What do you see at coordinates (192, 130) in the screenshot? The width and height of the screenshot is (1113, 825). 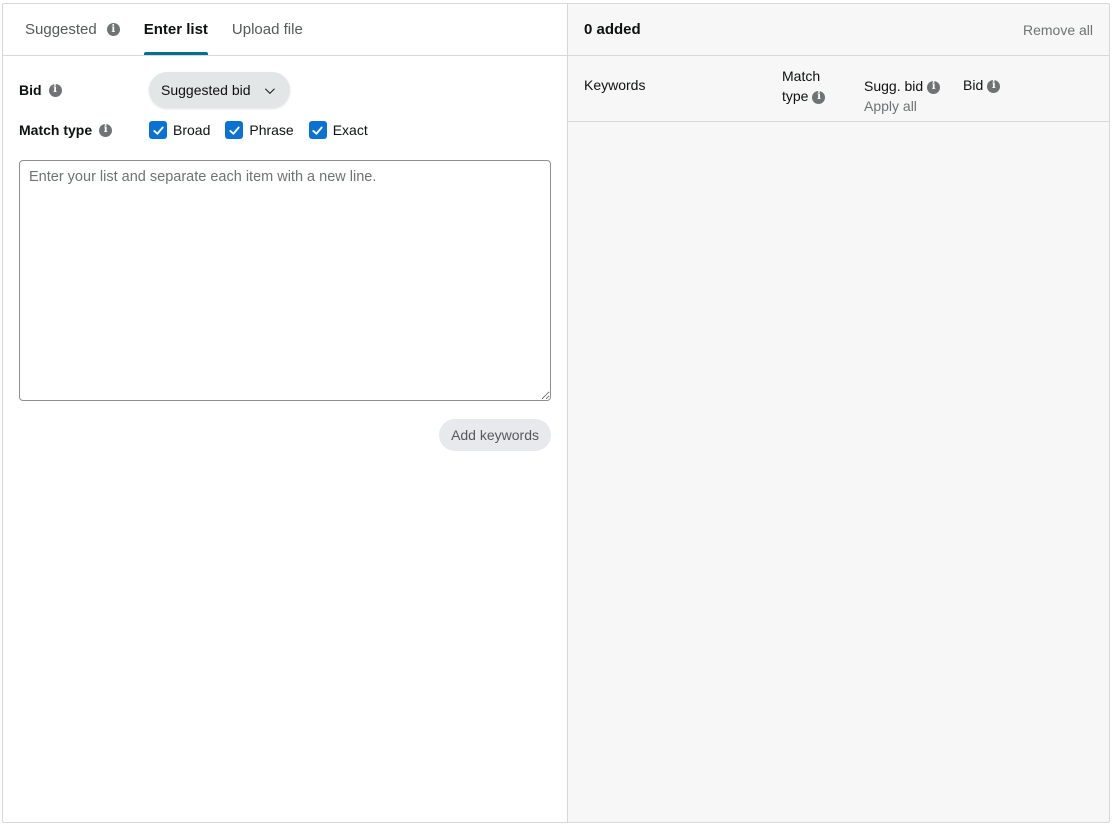 I see `checkbox-broad-label: Broad` at bounding box center [192, 130].